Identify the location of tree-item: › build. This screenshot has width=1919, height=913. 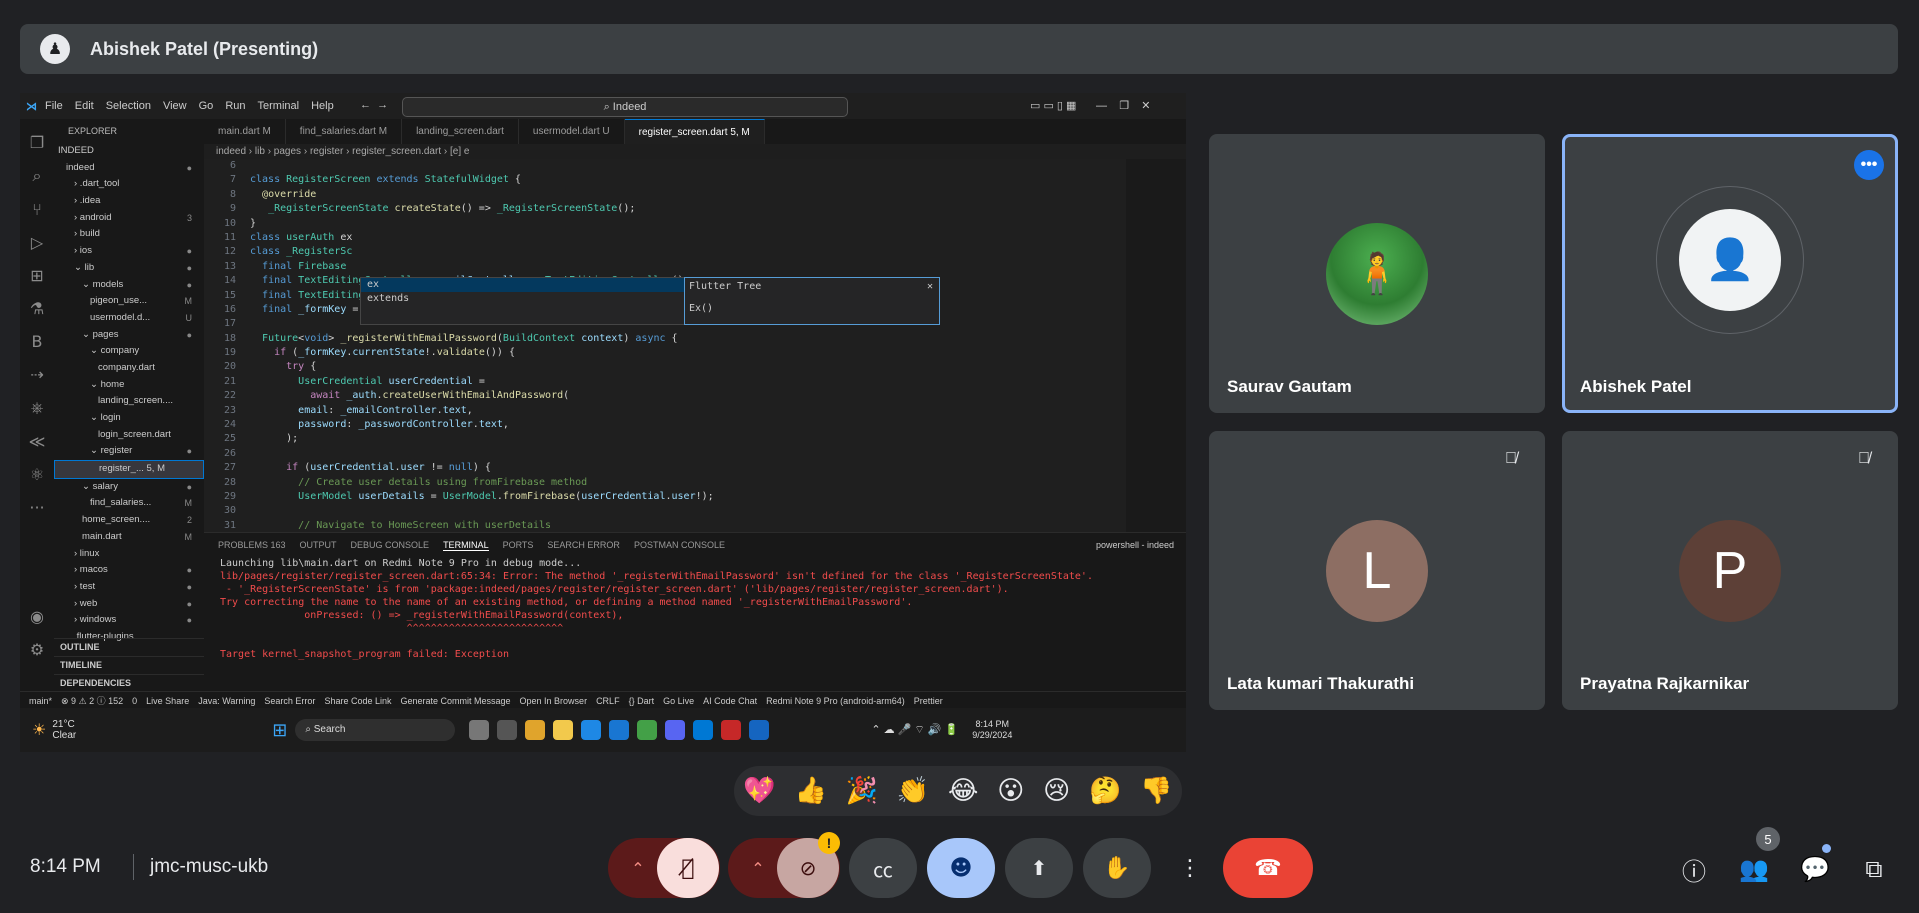
(129, 234).